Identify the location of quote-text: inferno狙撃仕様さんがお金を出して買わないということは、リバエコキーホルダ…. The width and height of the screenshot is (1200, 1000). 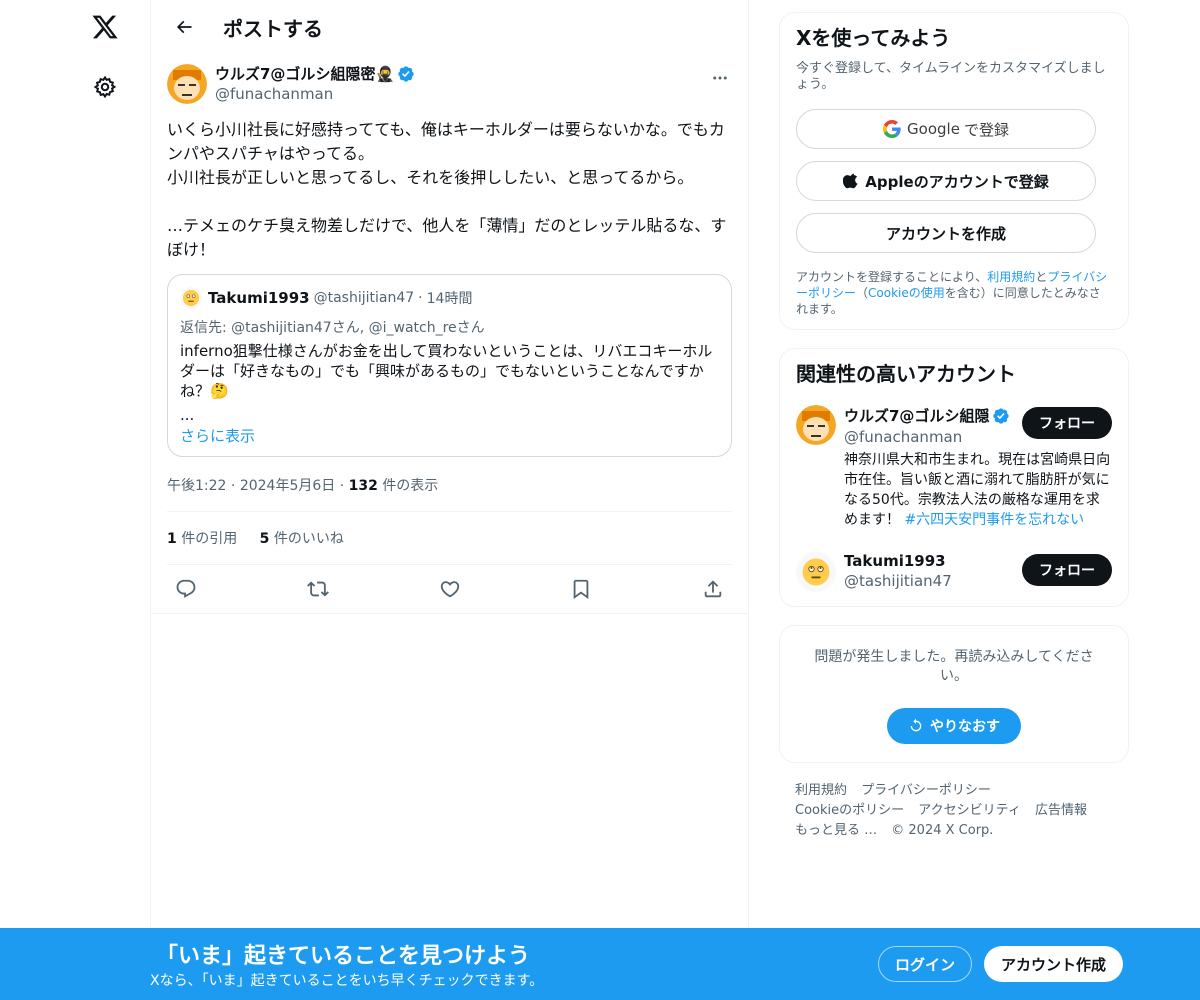
(446, 371).